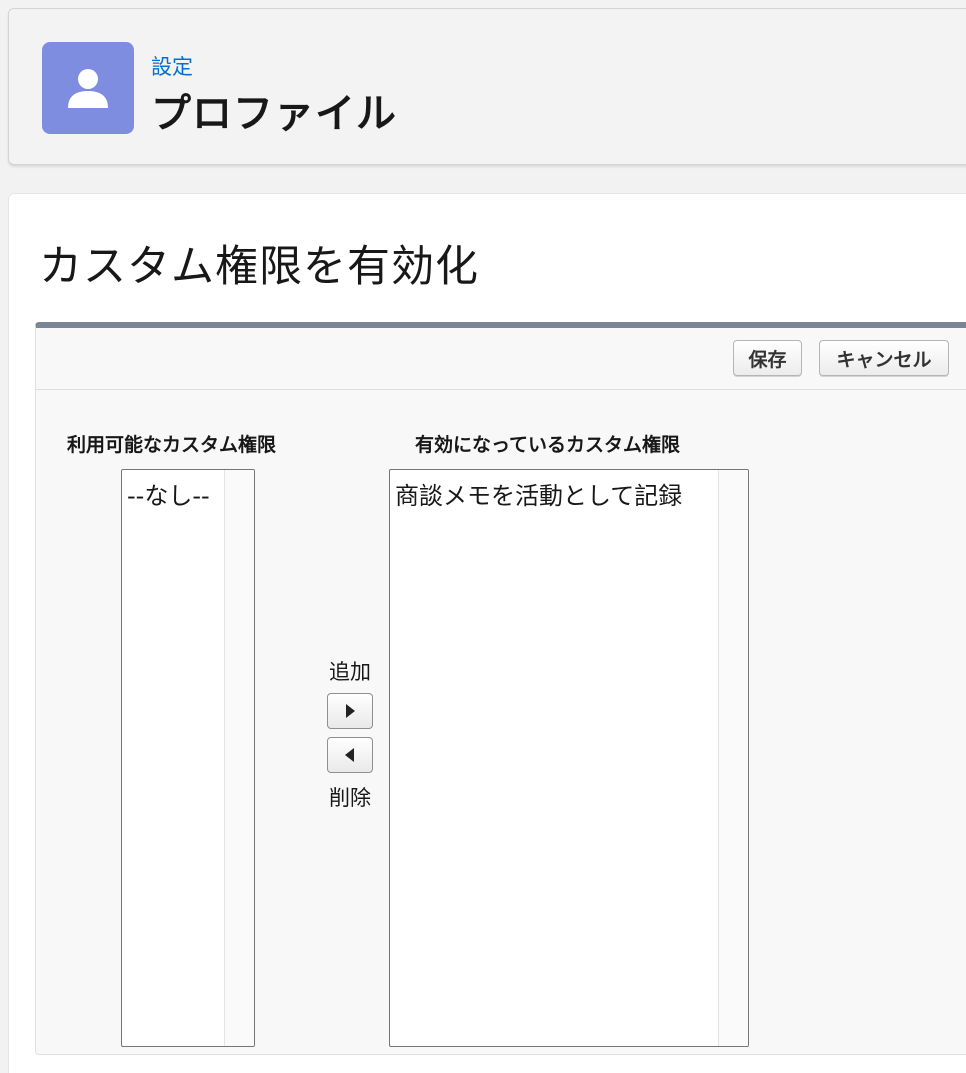  Describe the element at coordinates (274, 114) in the screenshot. I see `page-title: プロファイル` at that location.